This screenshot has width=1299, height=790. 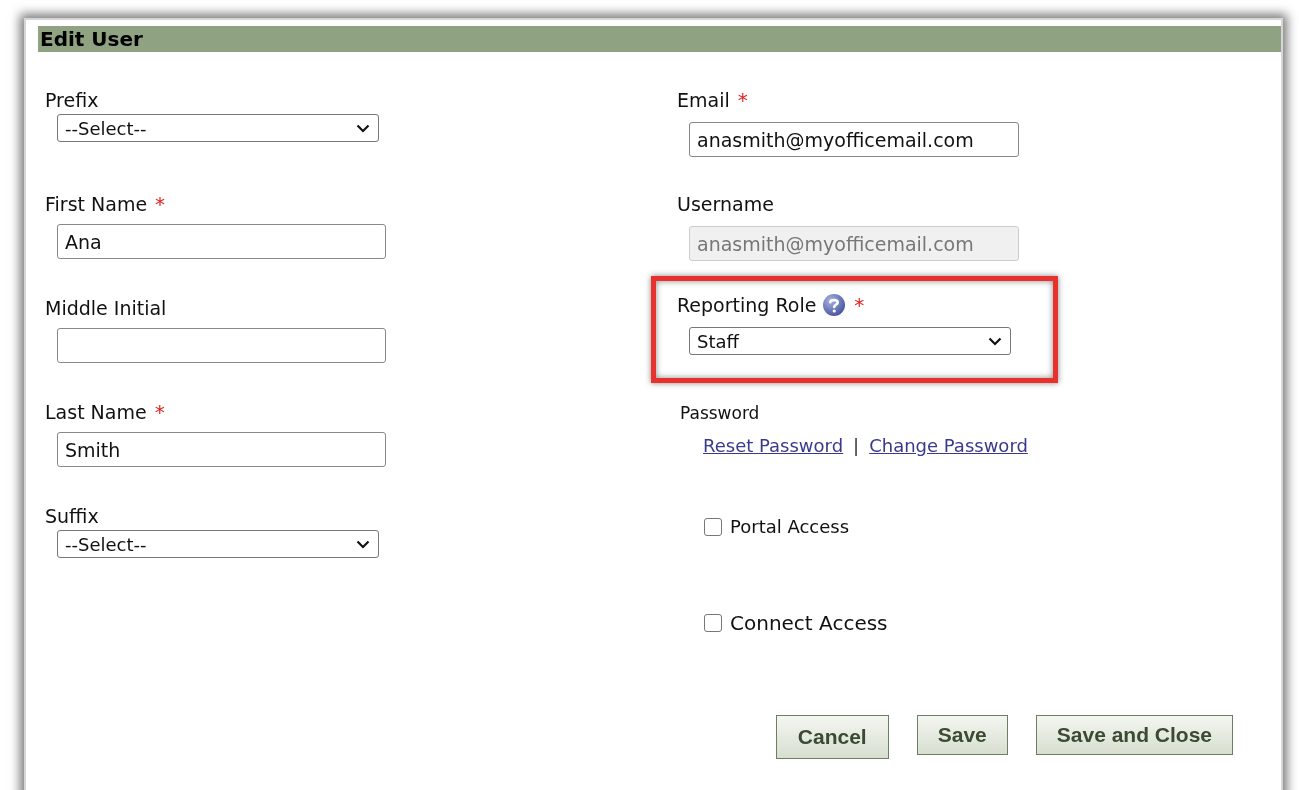 What do you see at coordinates (809, 623) in the screenshot?
I see `checkbox-label: Connect Access` at bounding box center [809, 623].